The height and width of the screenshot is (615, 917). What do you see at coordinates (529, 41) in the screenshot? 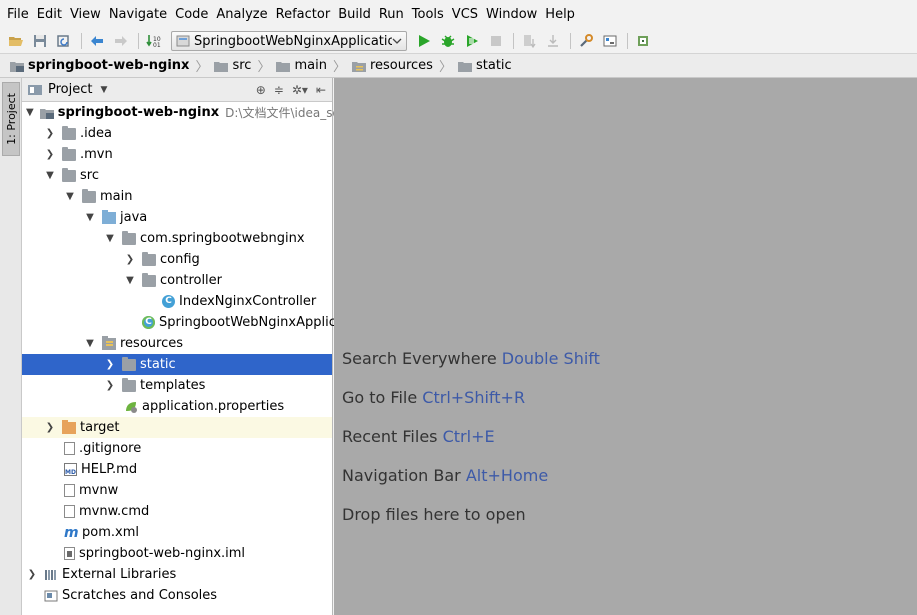
I see `vcs-update-icon` at bounding box center [529, 41].